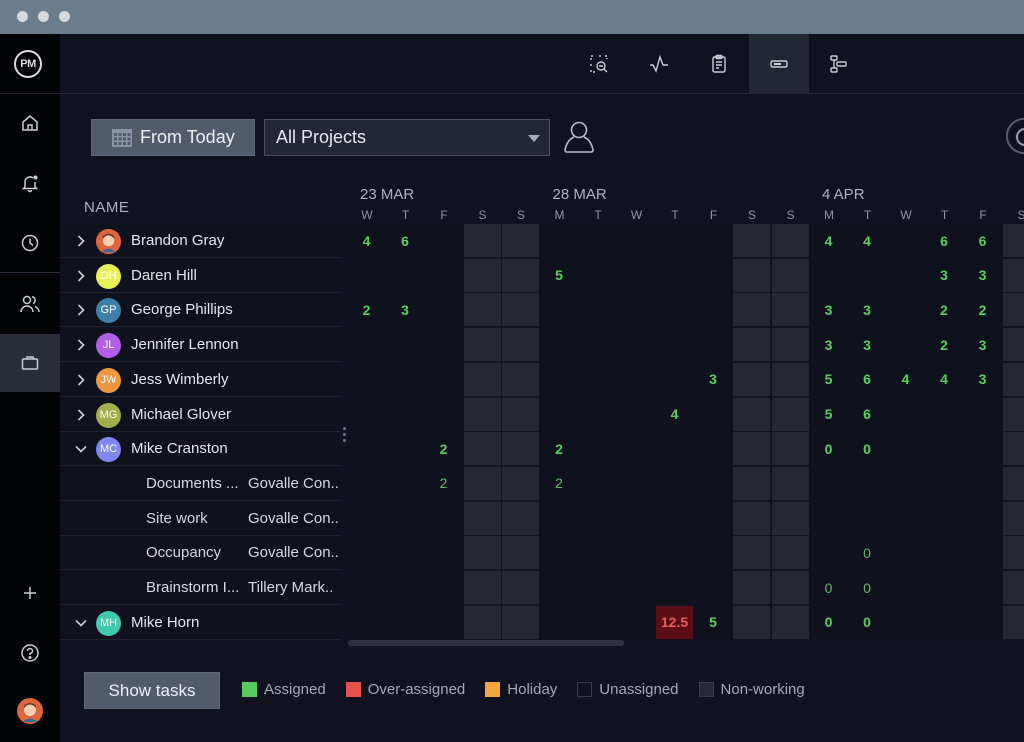  Describe the element at coordinates (200, 310) in the screenshot. I see `person-row: GP George Phillips` at that location.